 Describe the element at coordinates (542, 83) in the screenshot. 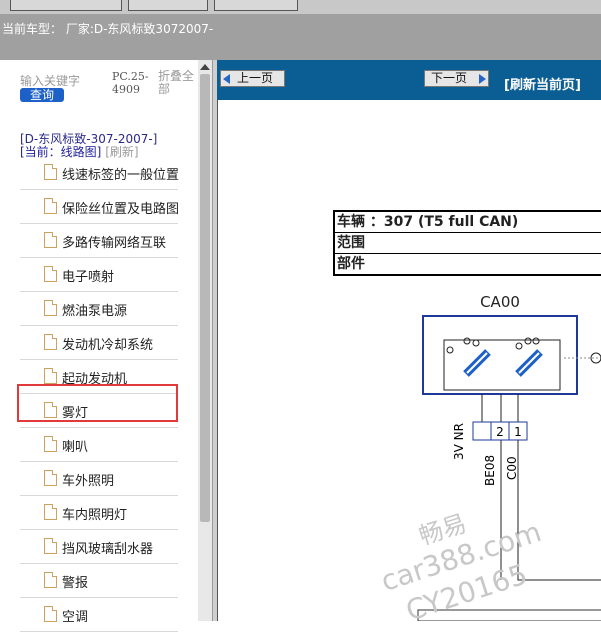

I see `refresh-page-link: [刷新当前页]` at that location.